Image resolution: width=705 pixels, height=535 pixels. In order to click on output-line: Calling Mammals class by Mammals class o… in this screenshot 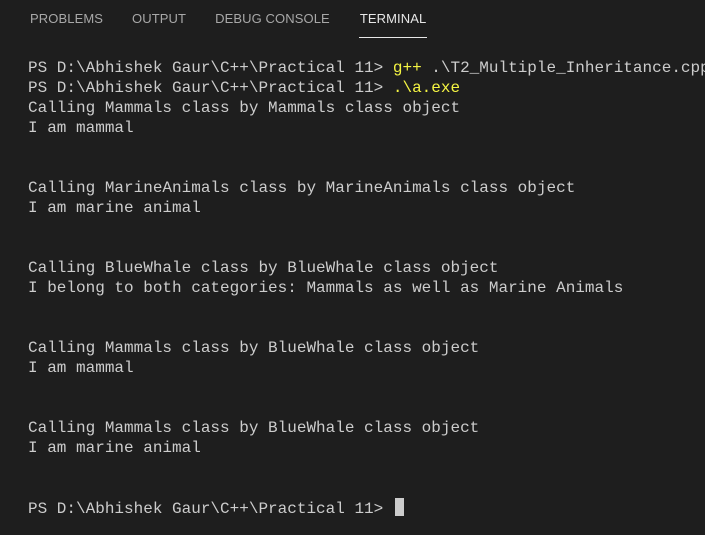, I will do `click(244, 108)`.